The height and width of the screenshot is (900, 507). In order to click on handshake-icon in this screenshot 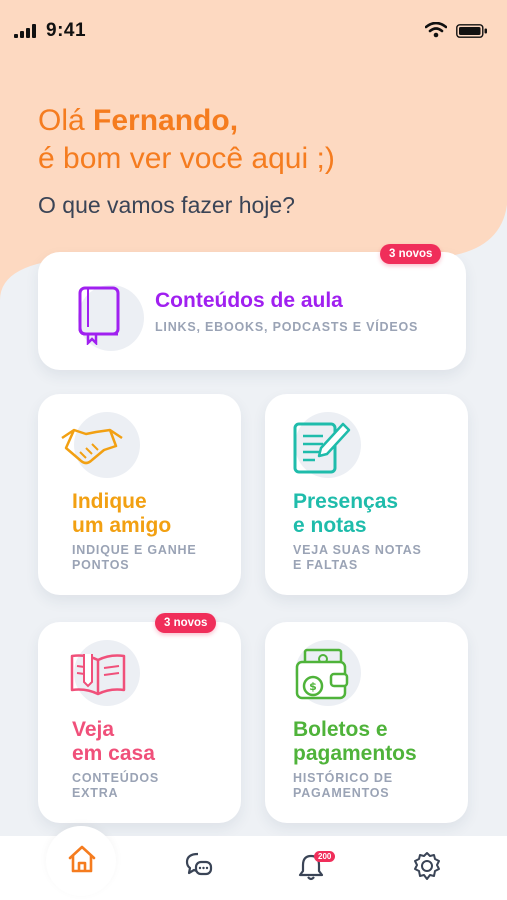, I will do `click(92, 446)`.